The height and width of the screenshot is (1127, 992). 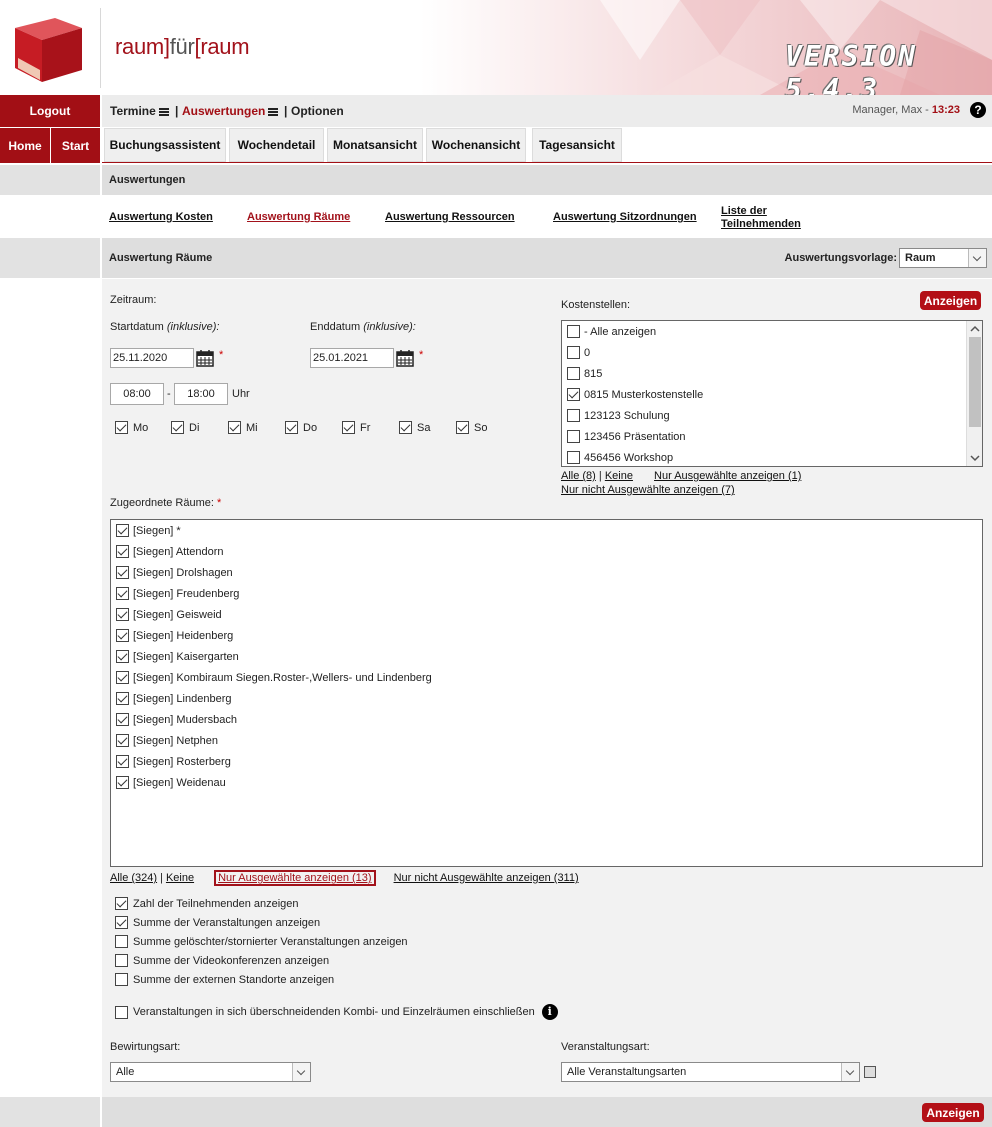 I want to click on list-item: [Siegen] Geisweid, so click(x=169, y=614).